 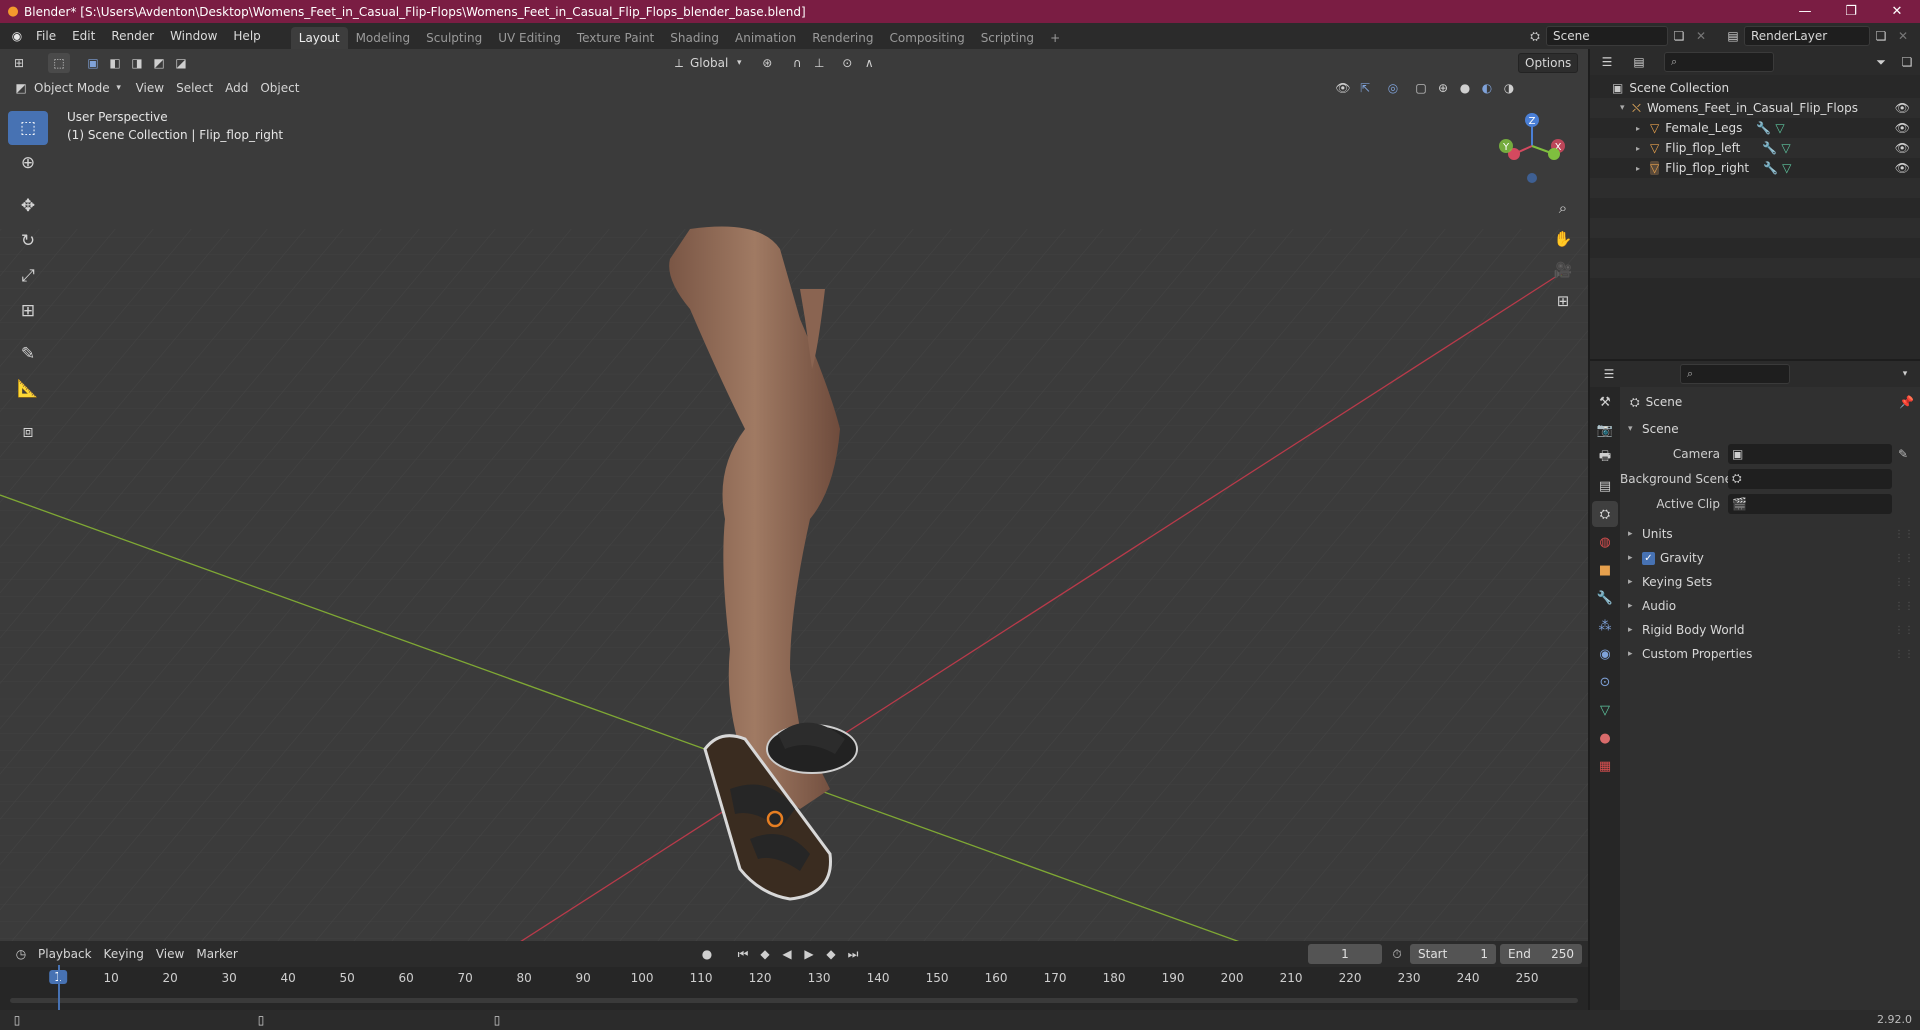 What do you see at coordinates (1605, 654) in the screenshot?
I see `physics-tab-icon: ◉` at bounding box center [1605, 654].